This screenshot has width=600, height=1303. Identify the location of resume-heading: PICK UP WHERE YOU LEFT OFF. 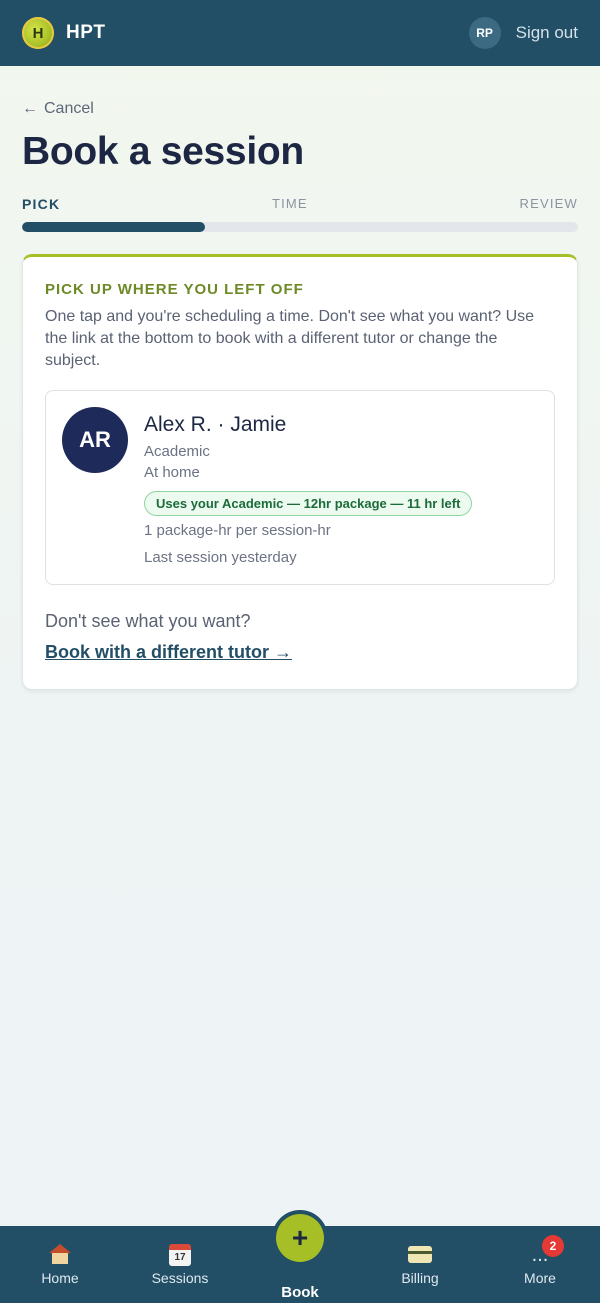
(174, 289).